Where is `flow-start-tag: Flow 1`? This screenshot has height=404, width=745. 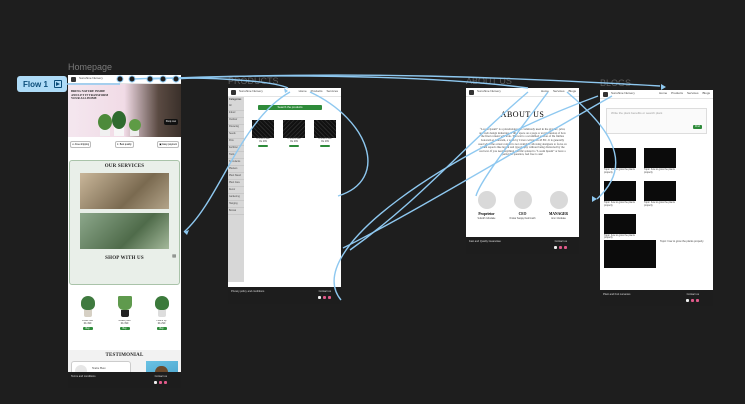
flow-start-tag: Flow 1 is located at coordinates (42, 84).